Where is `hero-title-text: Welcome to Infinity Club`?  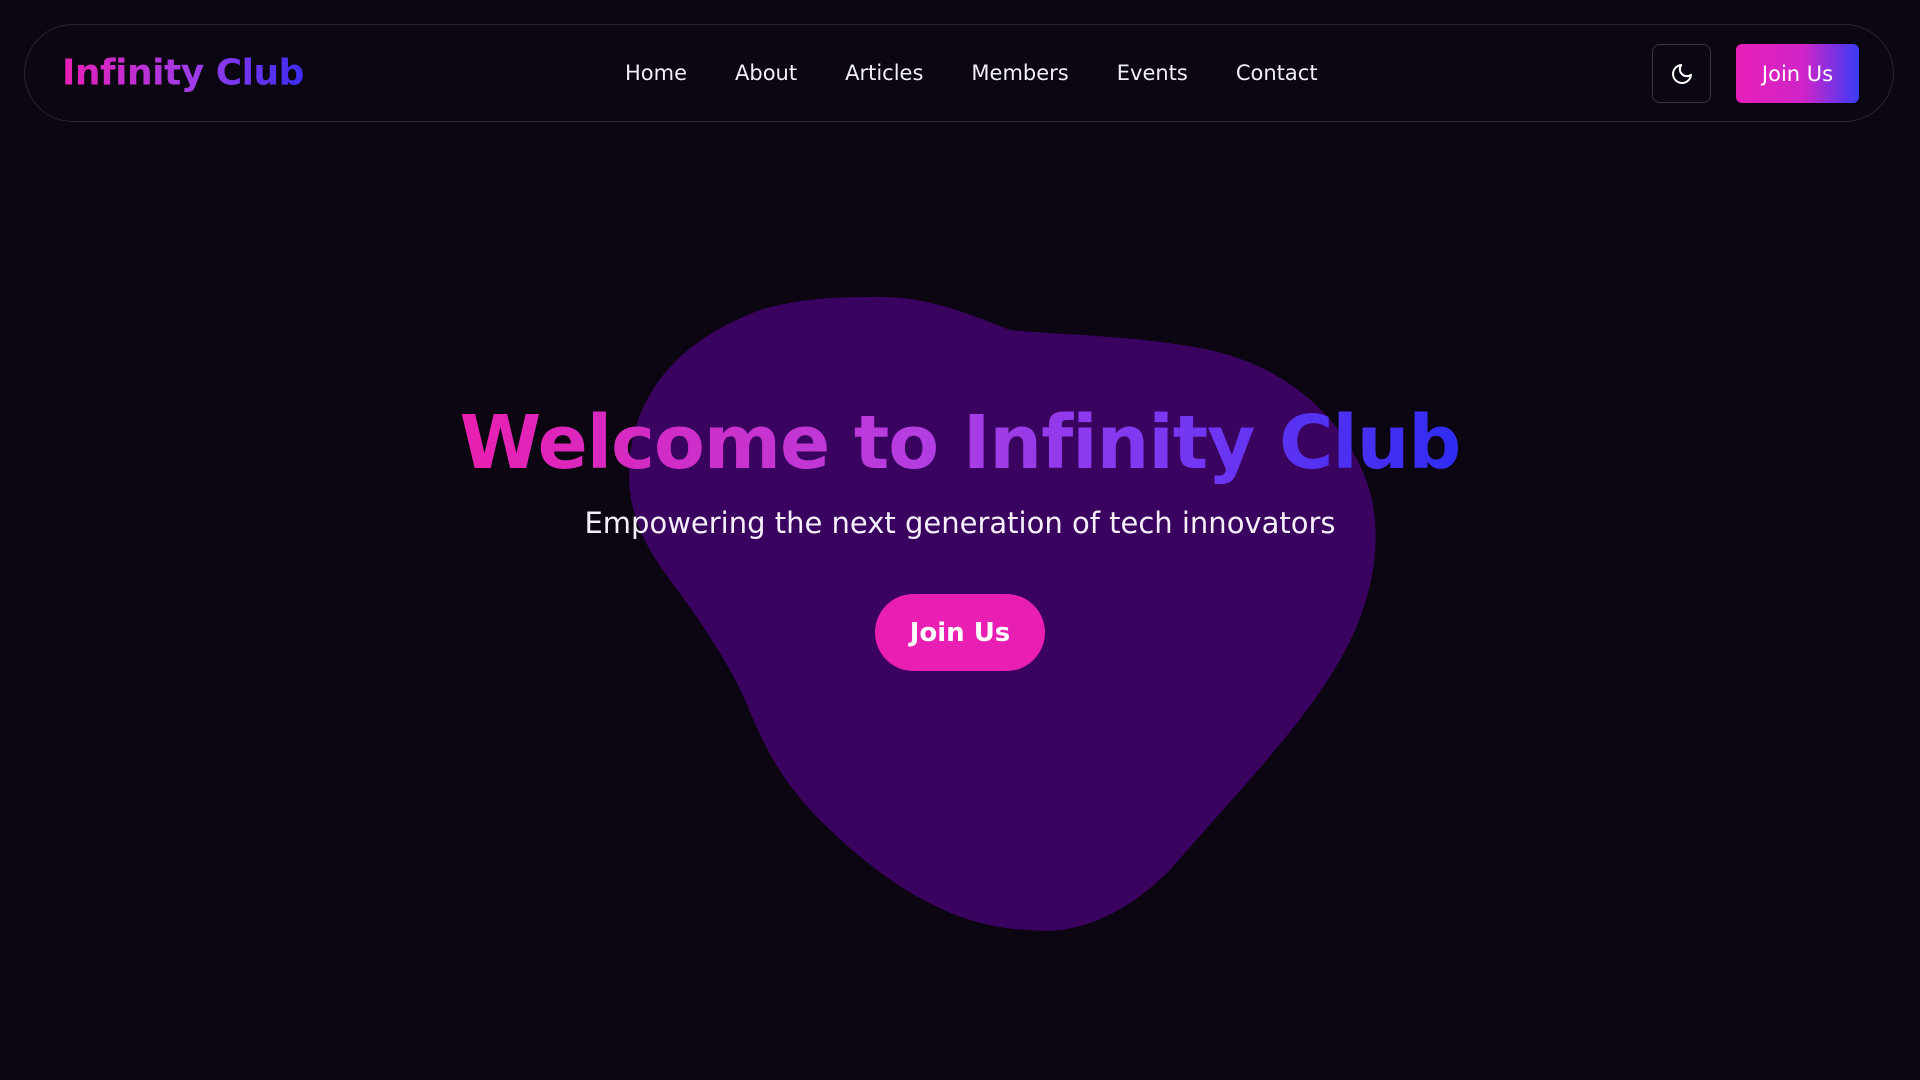
hero-title-text: Welcome to Infinity Club is located at coordinates (960, 443).